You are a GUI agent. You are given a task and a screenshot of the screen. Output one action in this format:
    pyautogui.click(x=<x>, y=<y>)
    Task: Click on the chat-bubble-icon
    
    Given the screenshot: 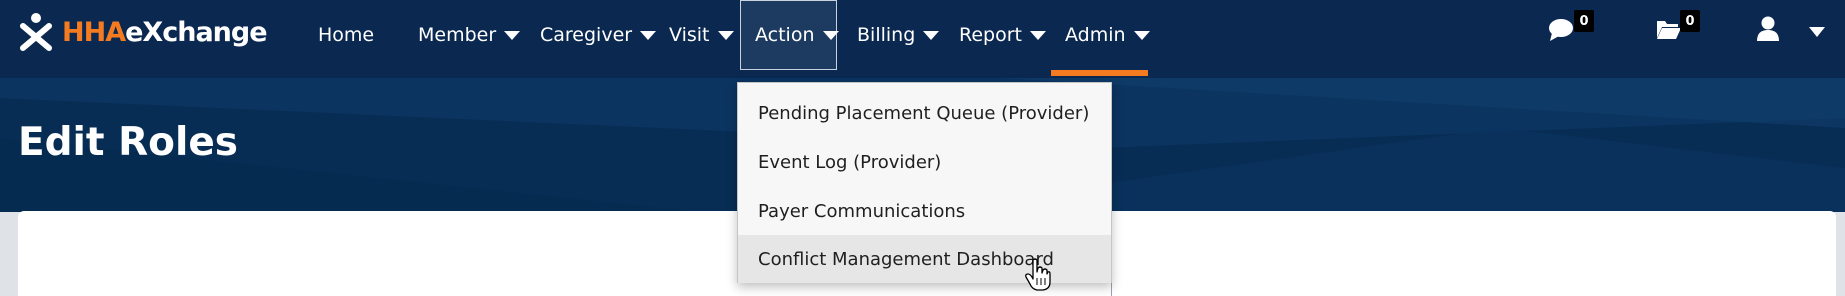 What is the action you would take?
    pyautogui.click(x=1561, y=30)
    